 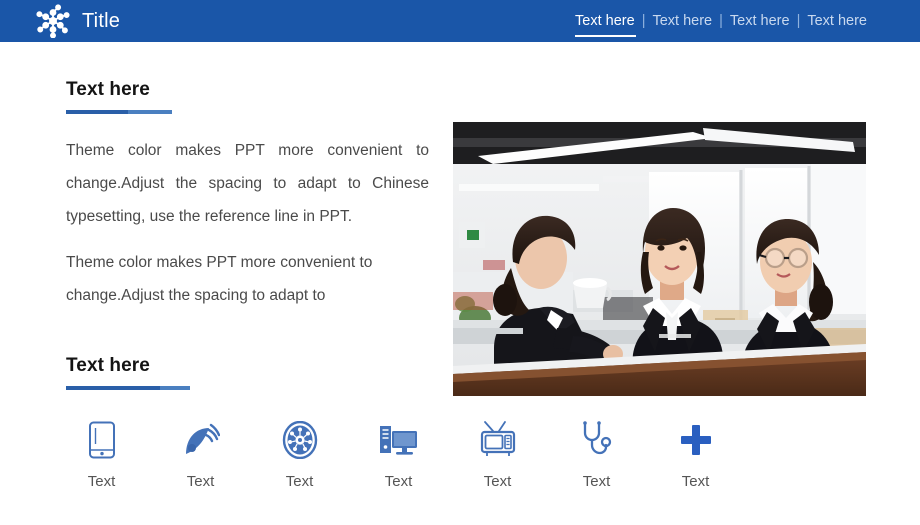 I want to click on feature-icon-row: Text Text Text Text Text Text Text, so click(x=462, y=453).